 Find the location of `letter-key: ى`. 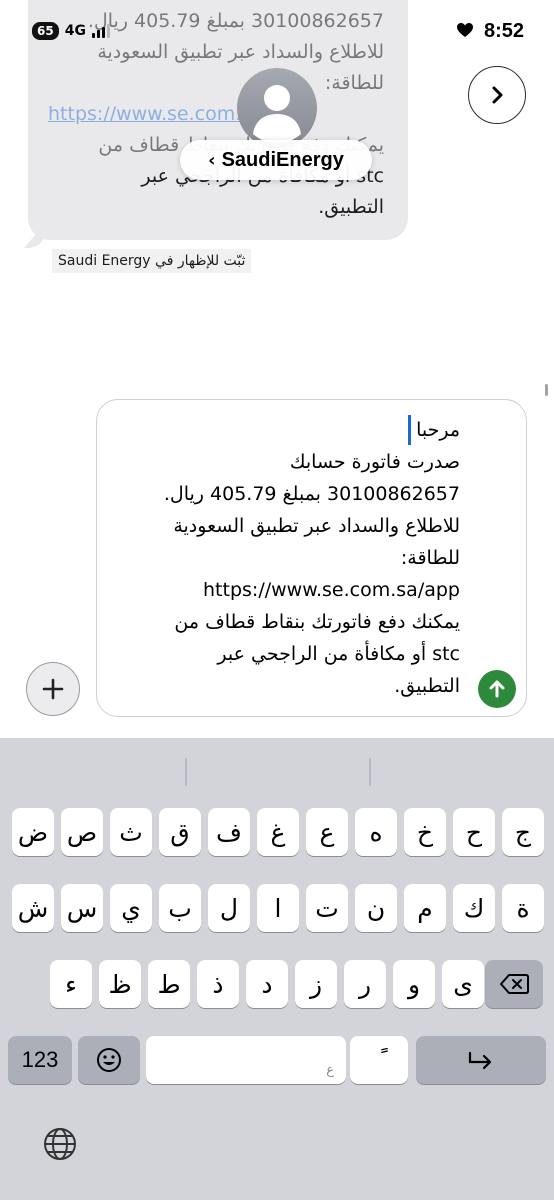

letter-key: ى is located at coordinates (463, 984).